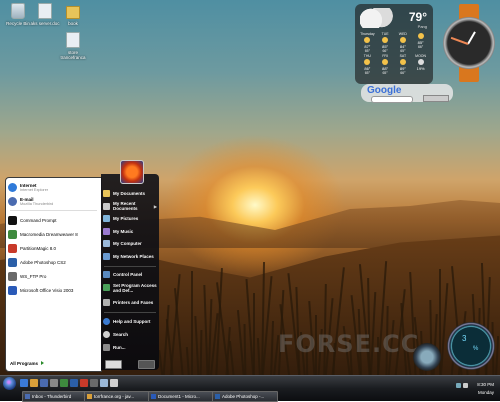 This screenshot has width=500, height=402. What do you see at coordinates (73, 23) in the screenshot?
I see `desktop-icon-label: book` at bounding box center [73, 23].